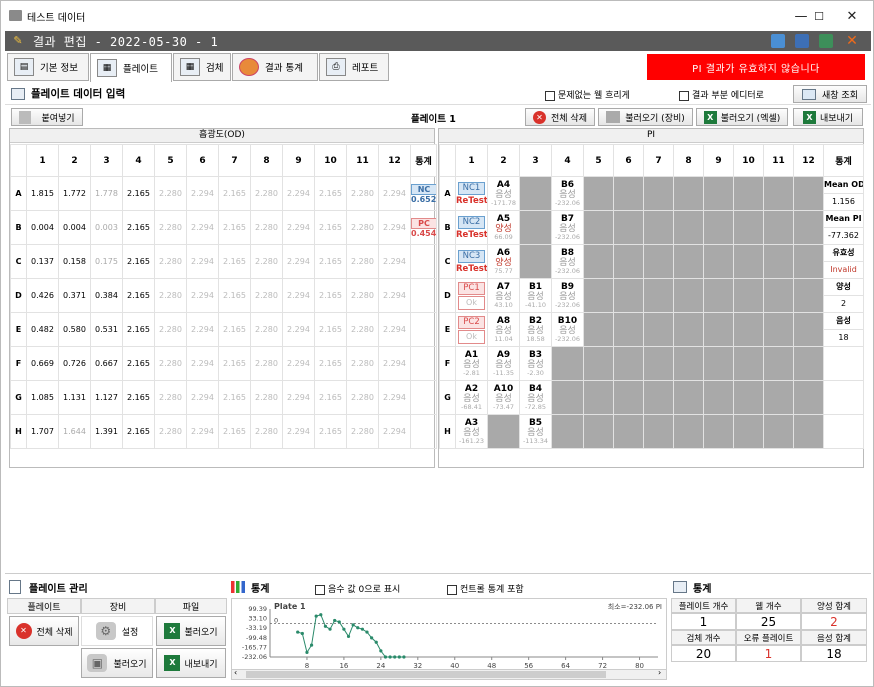 The width and height of the screenshot is (874, 687). What do you see at coordinates (42, 363) in the screenshot?
I see `od-cell: 0.669` at bounding box center [42, 363].